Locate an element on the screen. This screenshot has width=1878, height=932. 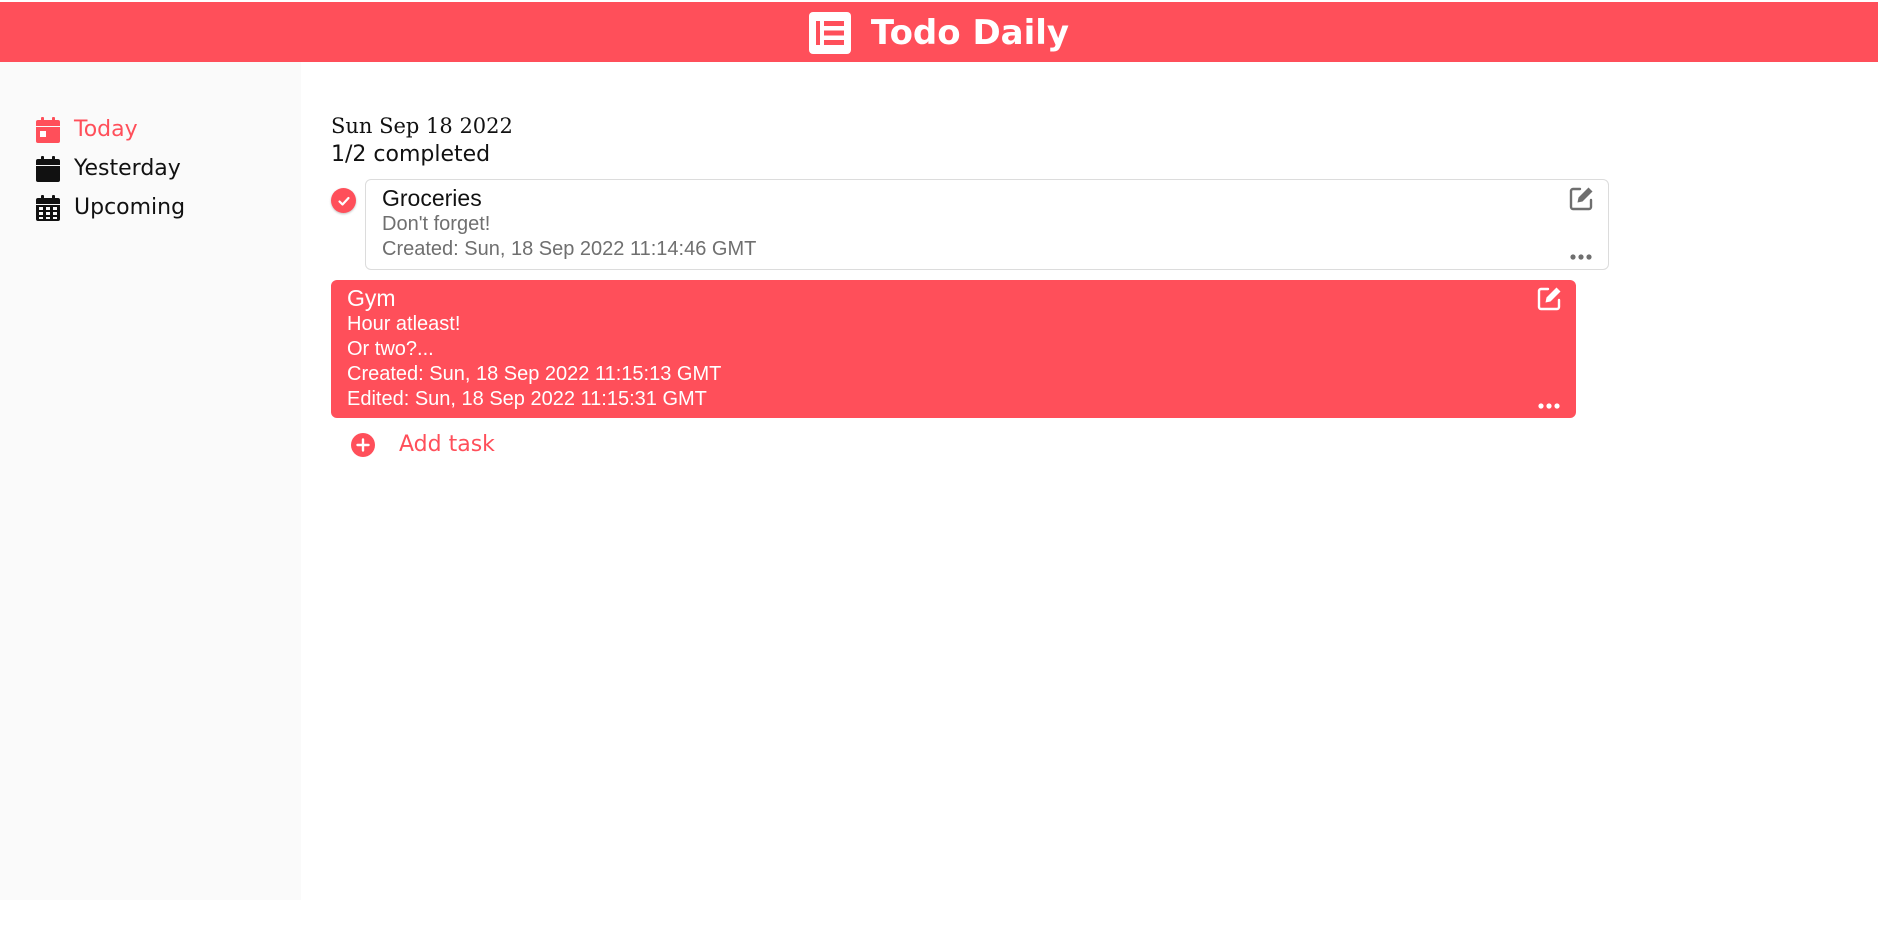
check-icon is located at coordinates (343, 201).